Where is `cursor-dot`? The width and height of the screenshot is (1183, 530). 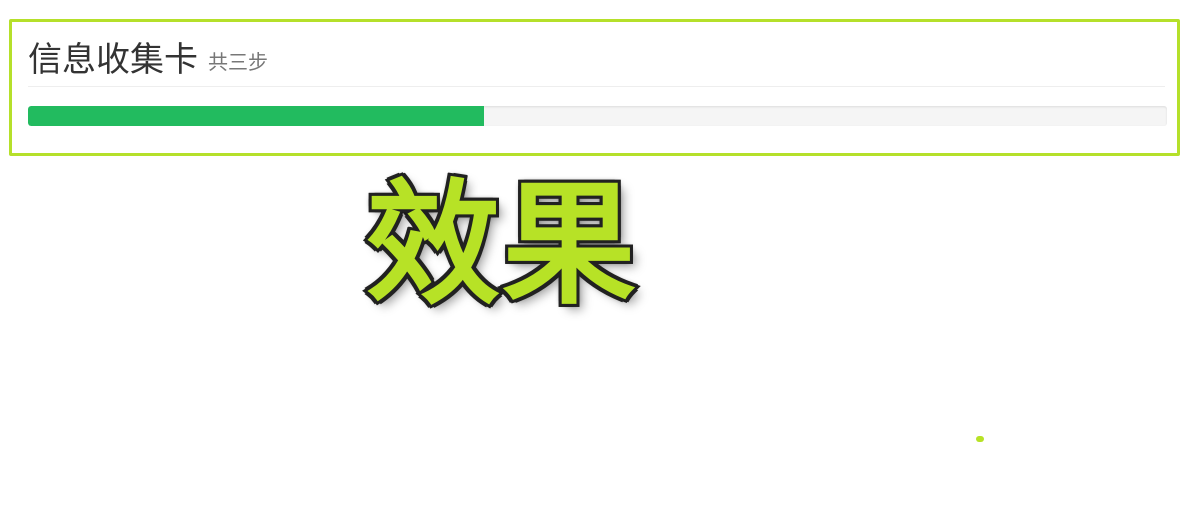 cursor-dot is located at coordinates (980, 439).